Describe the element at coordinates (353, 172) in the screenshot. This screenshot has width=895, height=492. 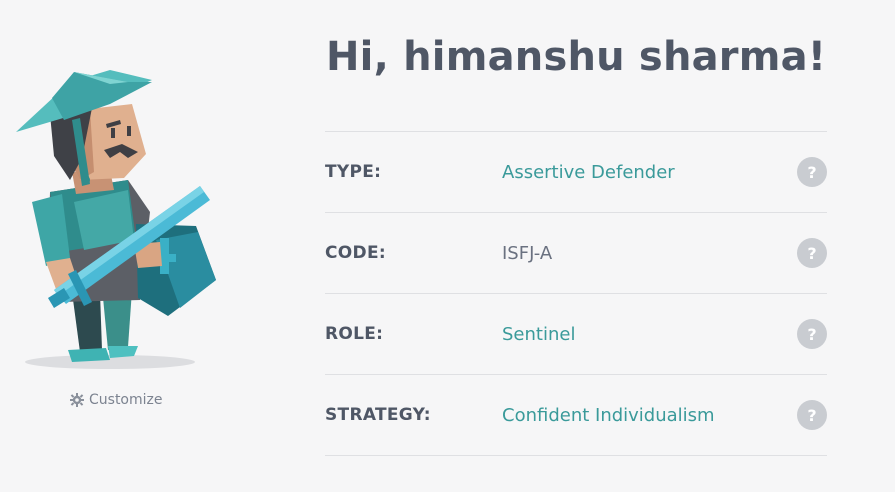
I see `trait-label: TYPE:` at that location.